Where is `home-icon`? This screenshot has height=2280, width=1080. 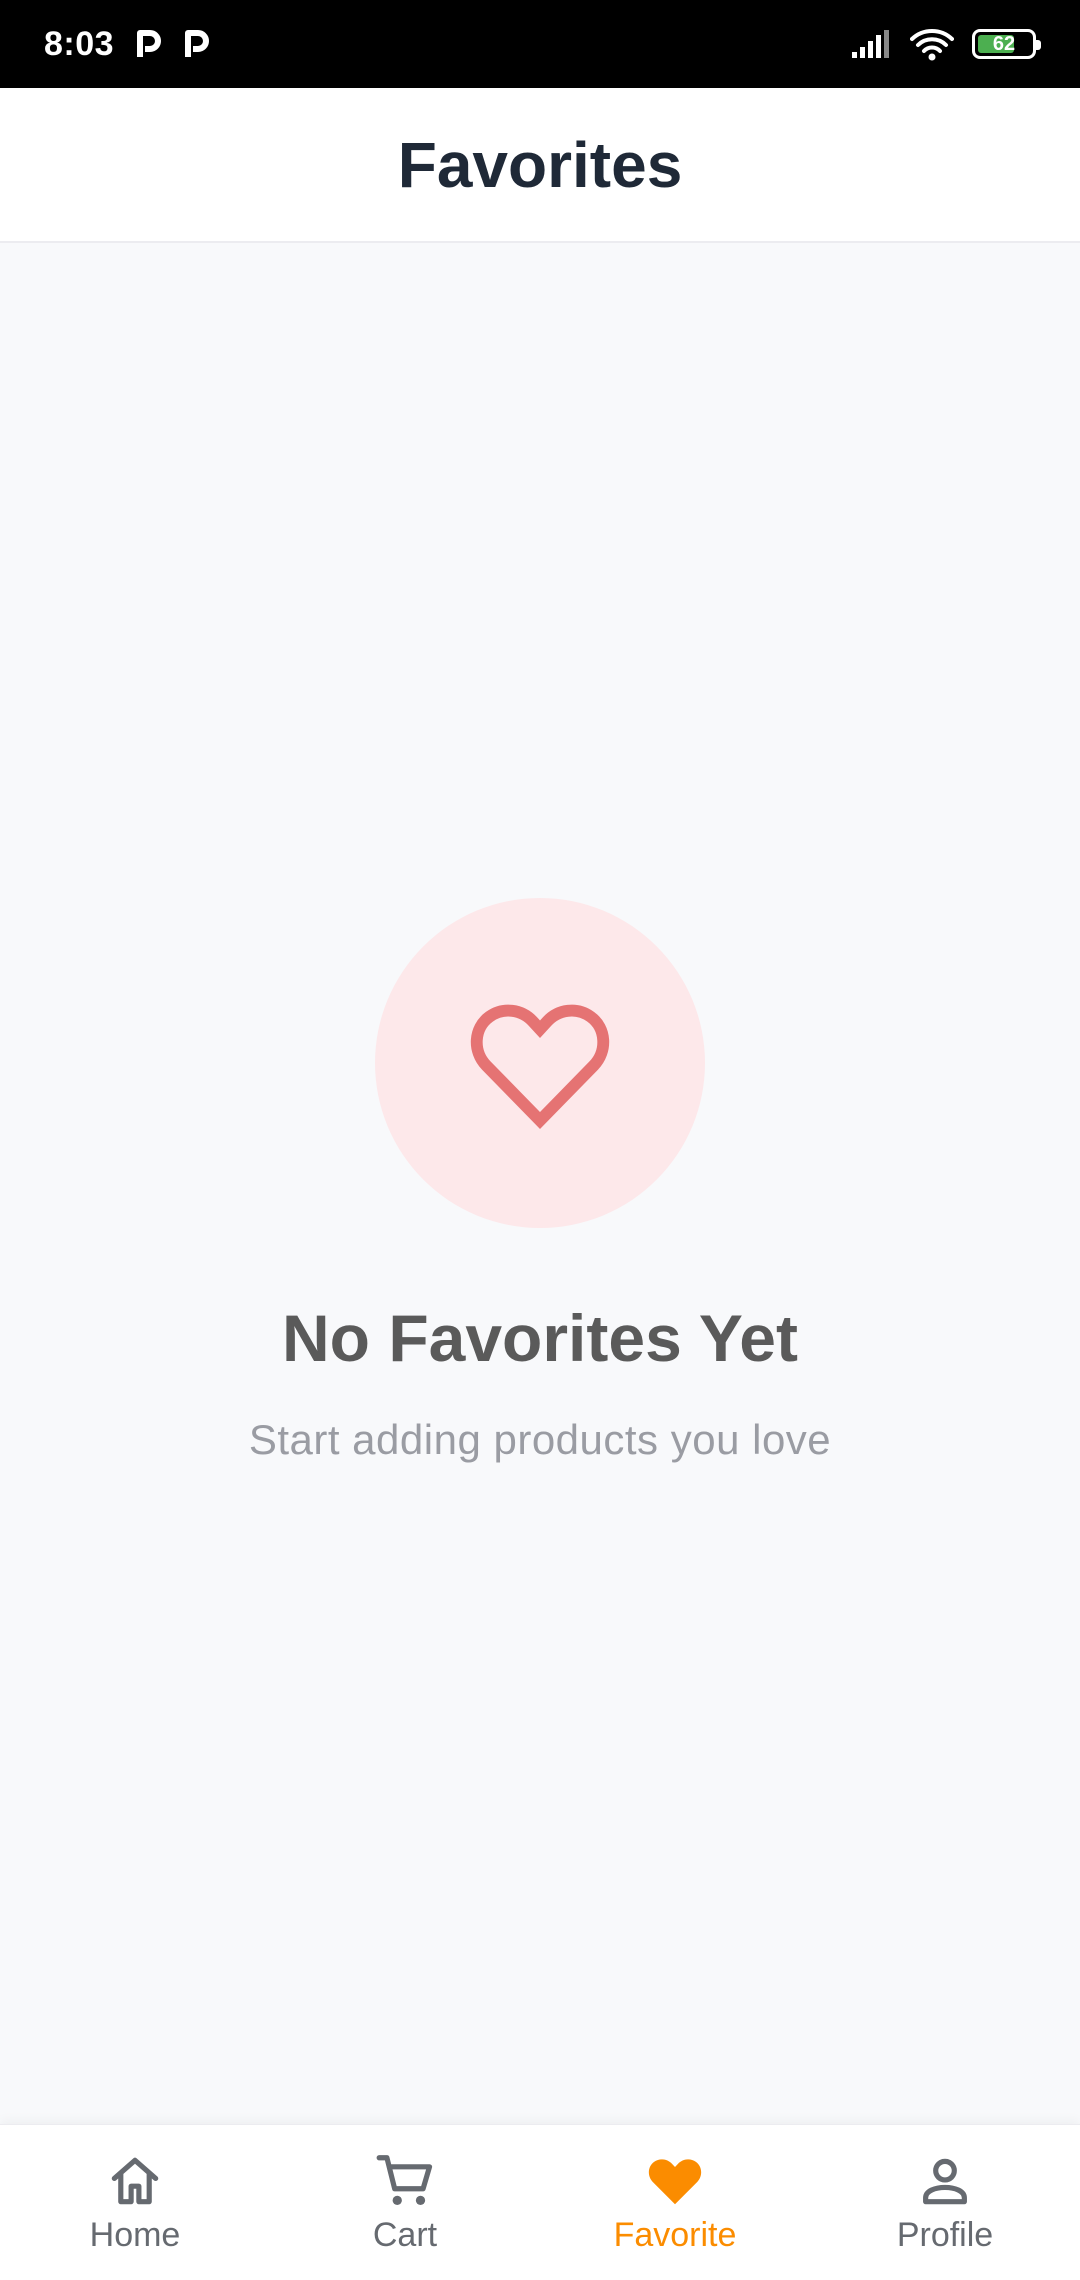 home-icon is located at coordinates (135, 2181).